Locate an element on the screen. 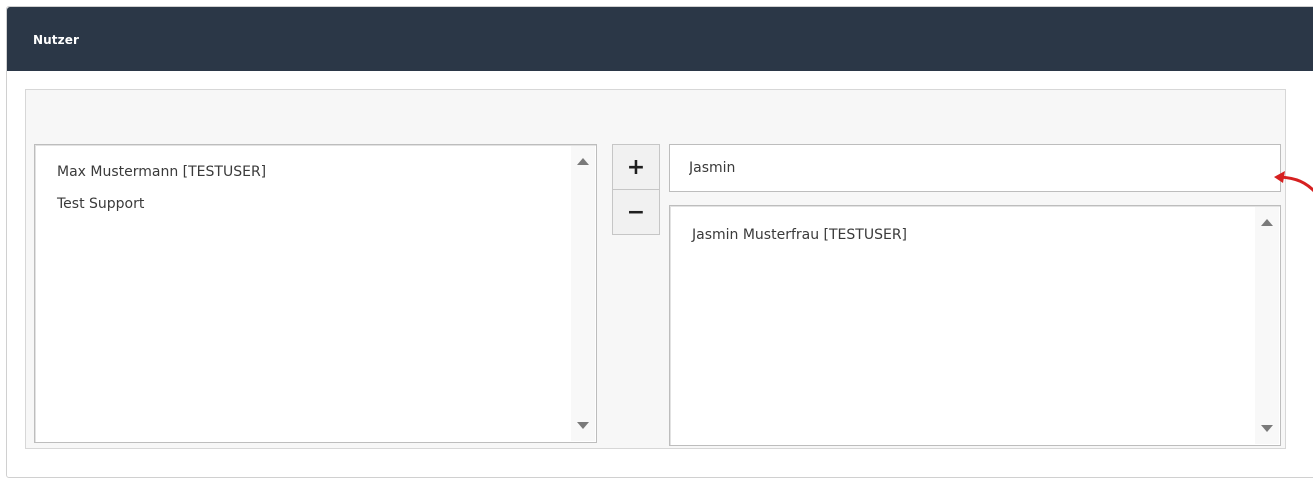 The height and width of the screenshot is (481, 1313). panel-header: Nutzer is located at coordinates (660, 39).